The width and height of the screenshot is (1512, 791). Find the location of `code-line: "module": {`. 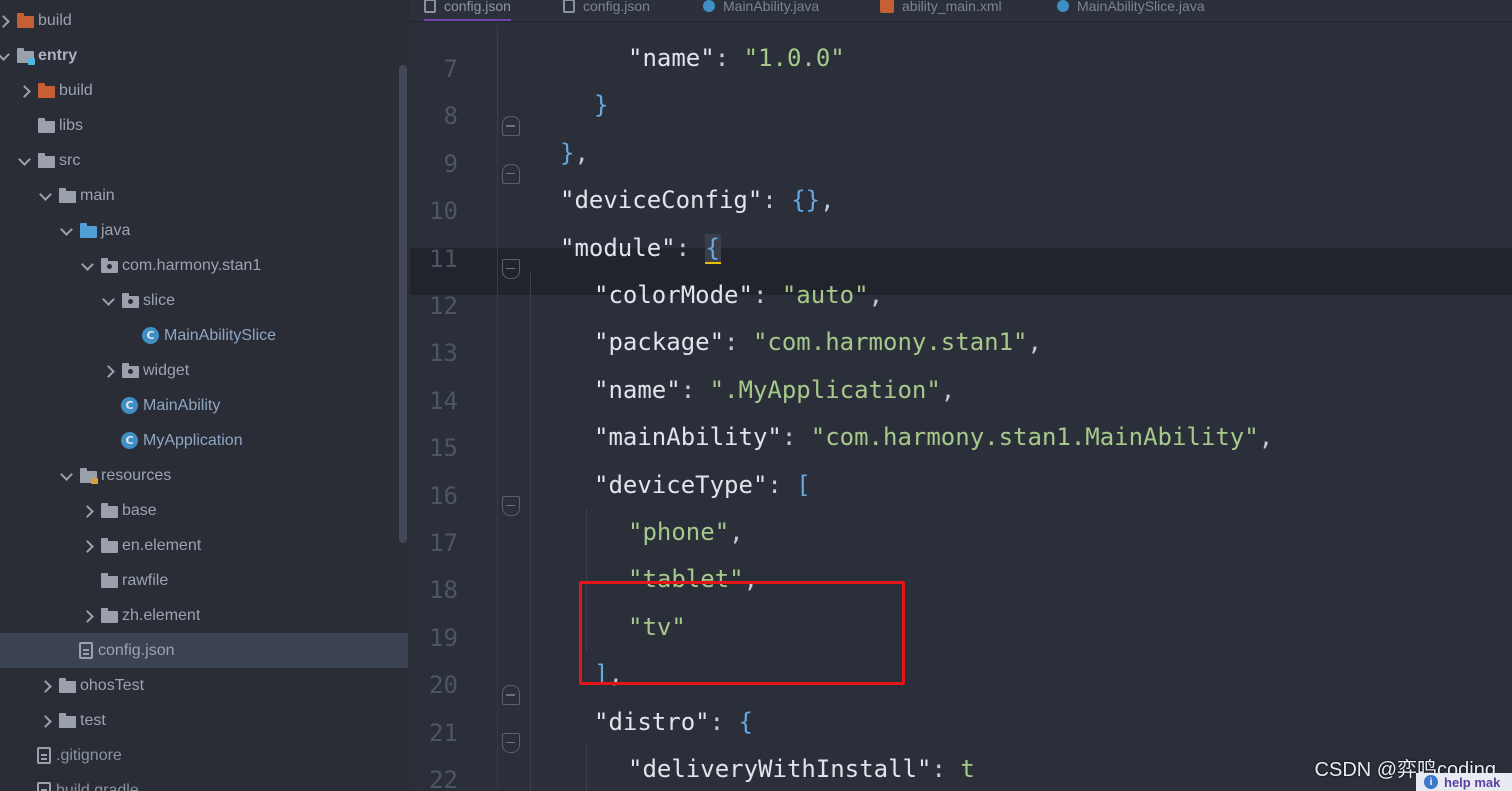

code-line: "module": { is located at coordinates (640, 248).